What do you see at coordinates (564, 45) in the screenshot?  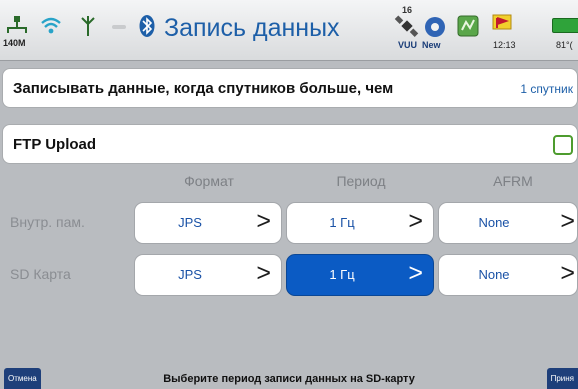 I see `battery-level: 81°(` at bounding box center [564, 45].